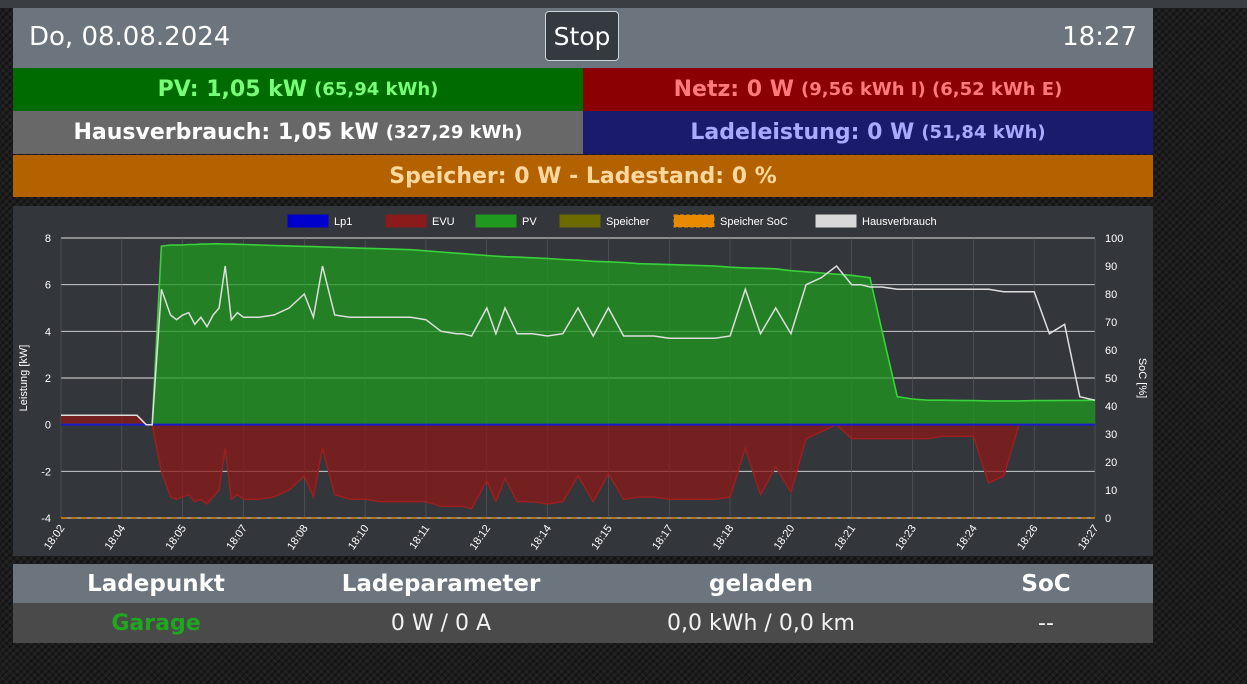  Describe the element at coordinates (48, 332) in the screenshot. I see `y-tick-label: 4` at that location.